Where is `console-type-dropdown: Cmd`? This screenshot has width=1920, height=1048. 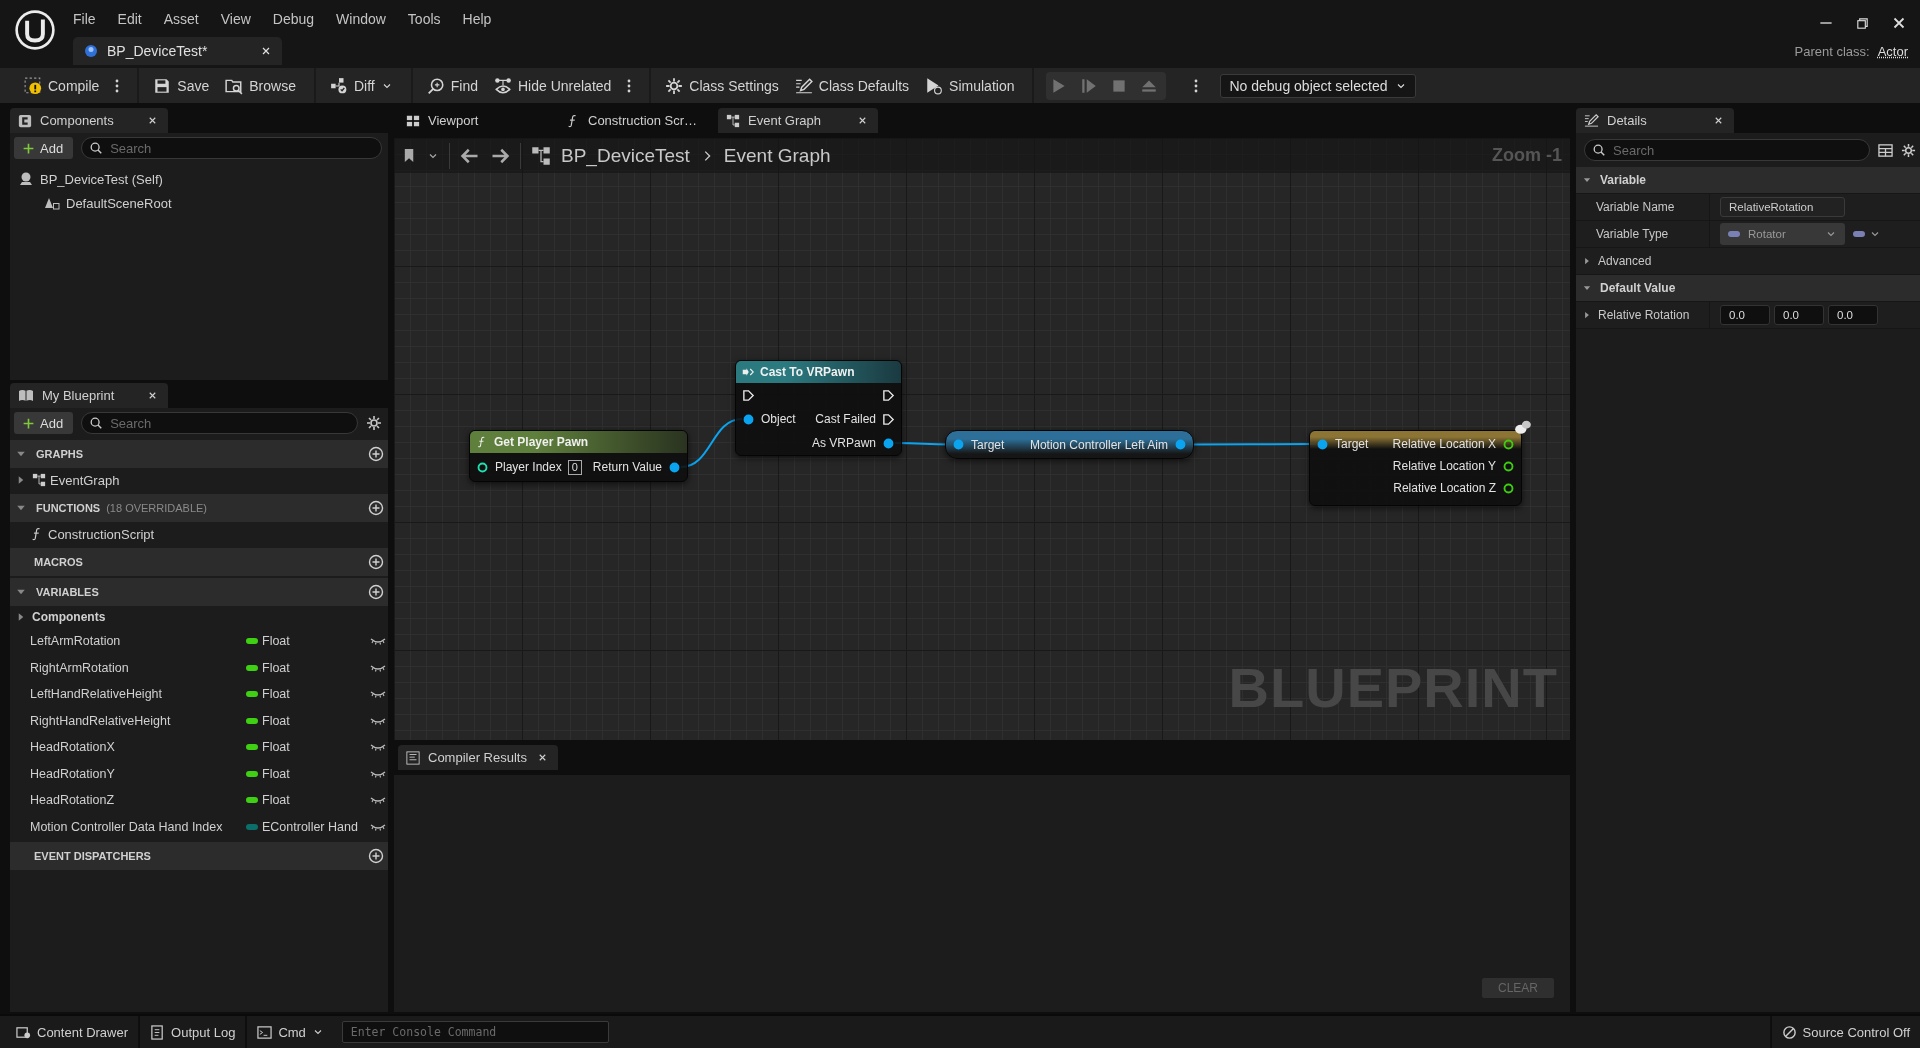 console-type-dropdown: Cmd is located at coordinates (290, 1032).